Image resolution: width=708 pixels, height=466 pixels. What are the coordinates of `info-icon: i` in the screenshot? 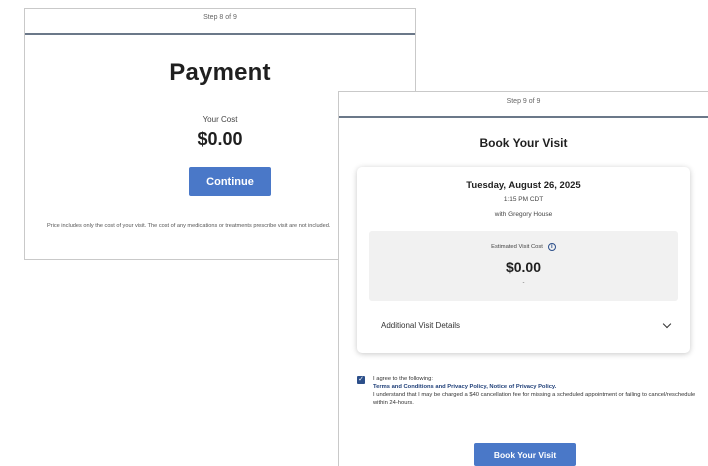 It's located at (551, 247).